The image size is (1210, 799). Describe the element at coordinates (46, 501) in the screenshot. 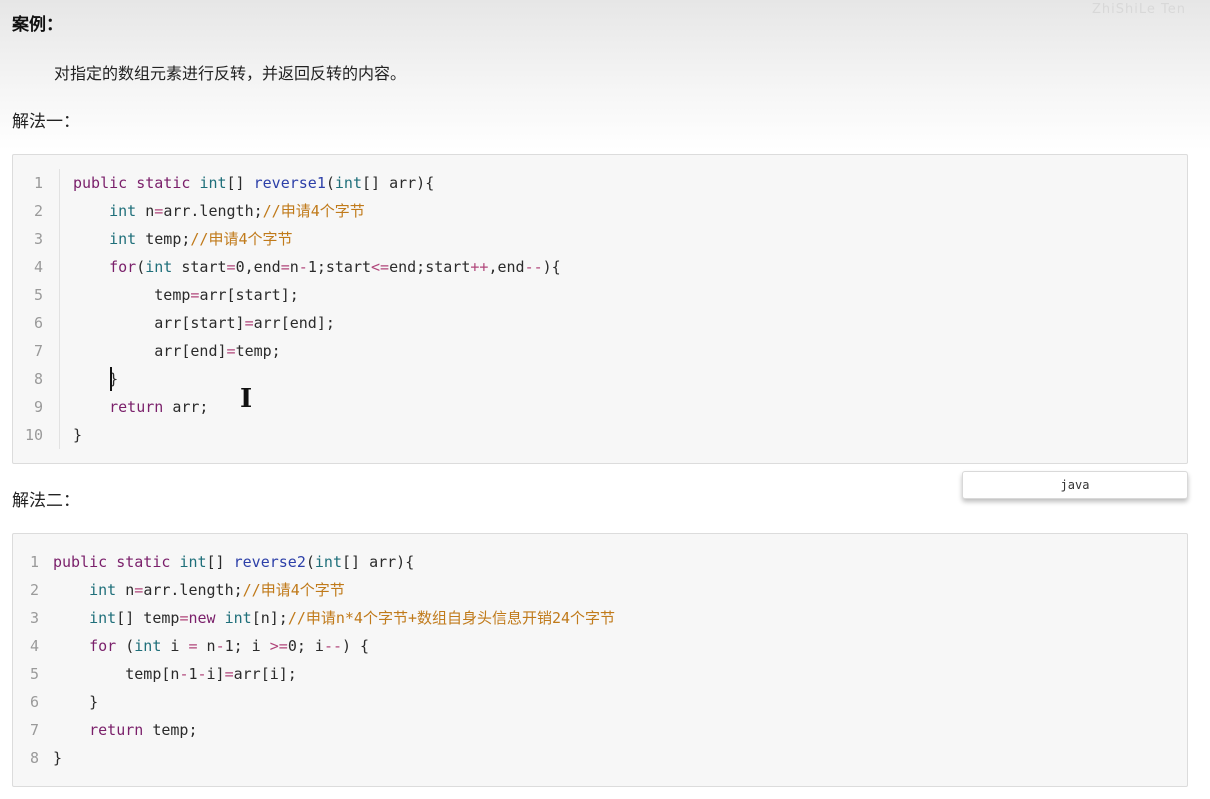

I see `method-two-title: 解法二：` at that location.